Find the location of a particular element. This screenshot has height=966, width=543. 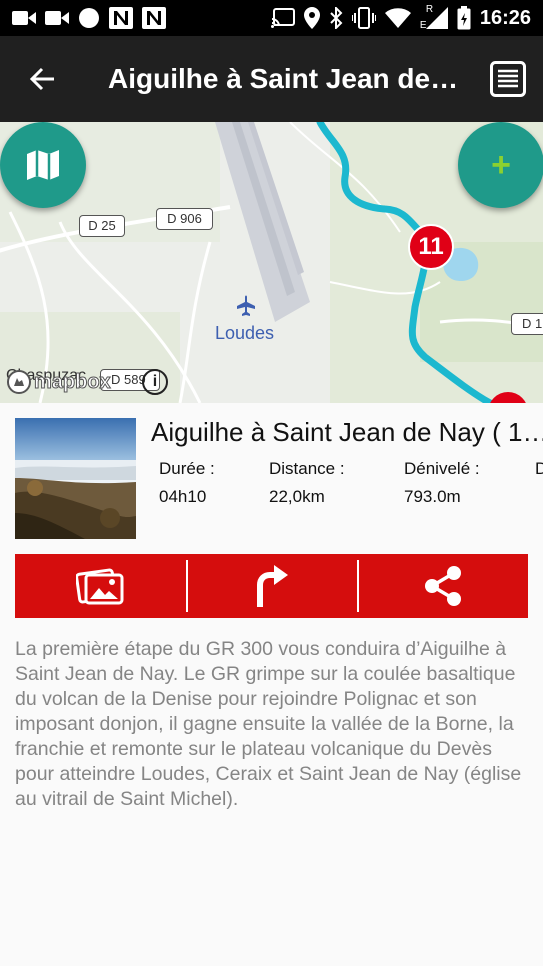

photos-button is located at coordinates (100, 586).